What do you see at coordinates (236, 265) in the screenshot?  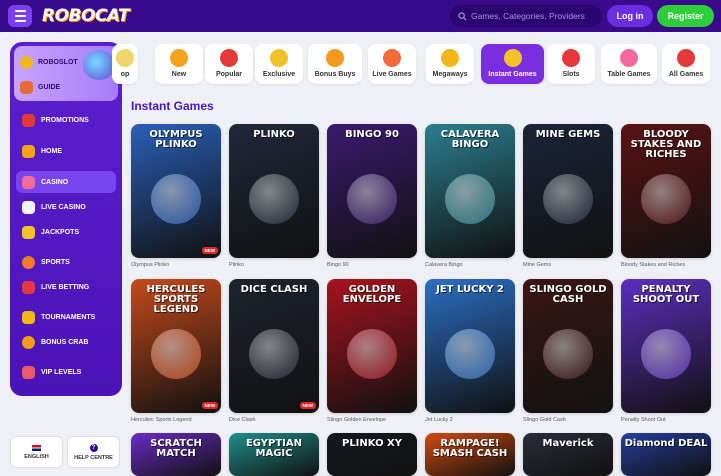 I see `game-name: Plinko` at bounding box center [236, 265].